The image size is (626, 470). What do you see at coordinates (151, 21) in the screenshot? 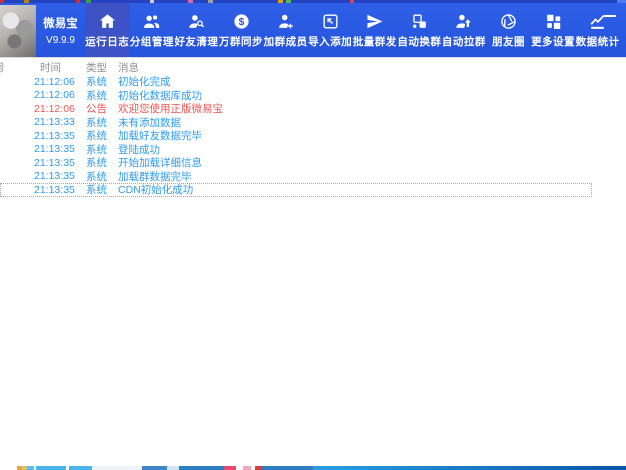
I see `users-icon` at bounding box center [151, 21].